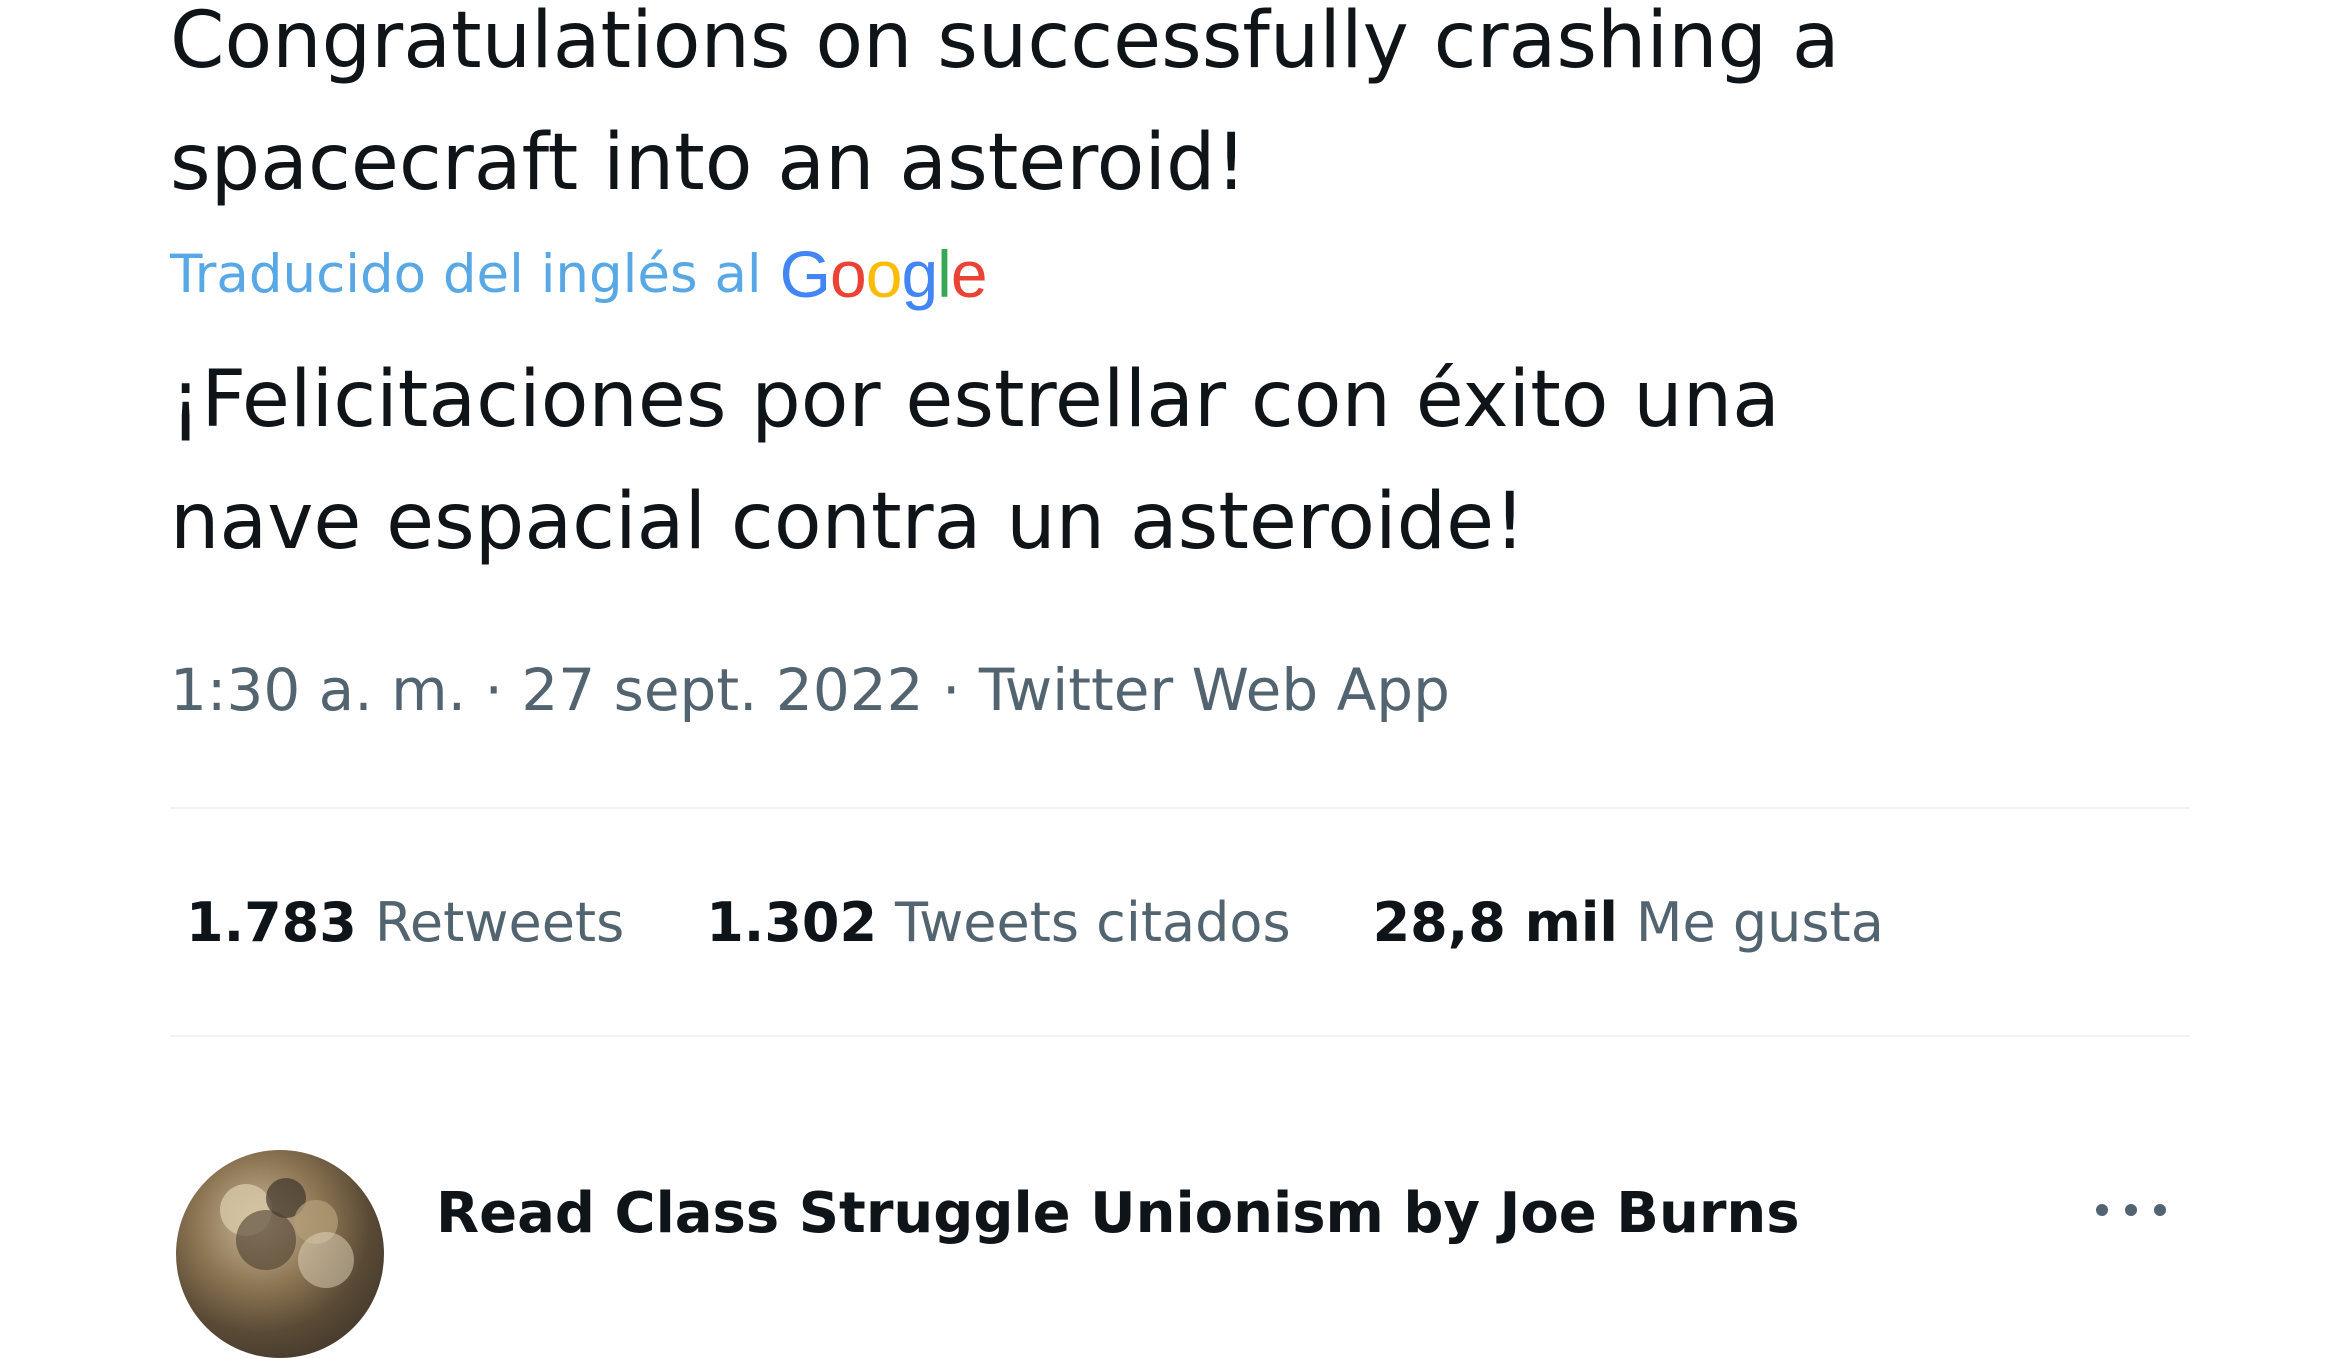 This screenshot has height=1358, width=2350. I want to click on google-logo: Google, so click(883, 274).